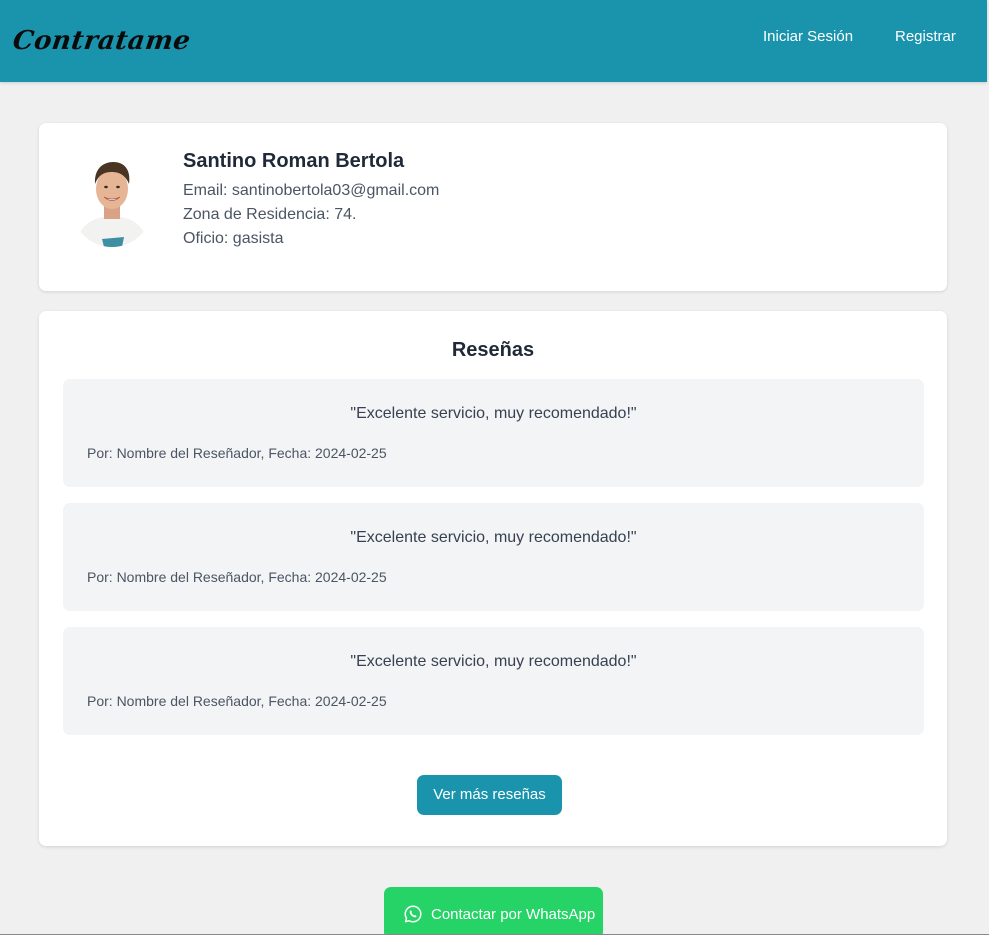 This screenshot has height=935, width=989. I want to click on profile-oficio: Oficio: gasista, so click(233, 238).